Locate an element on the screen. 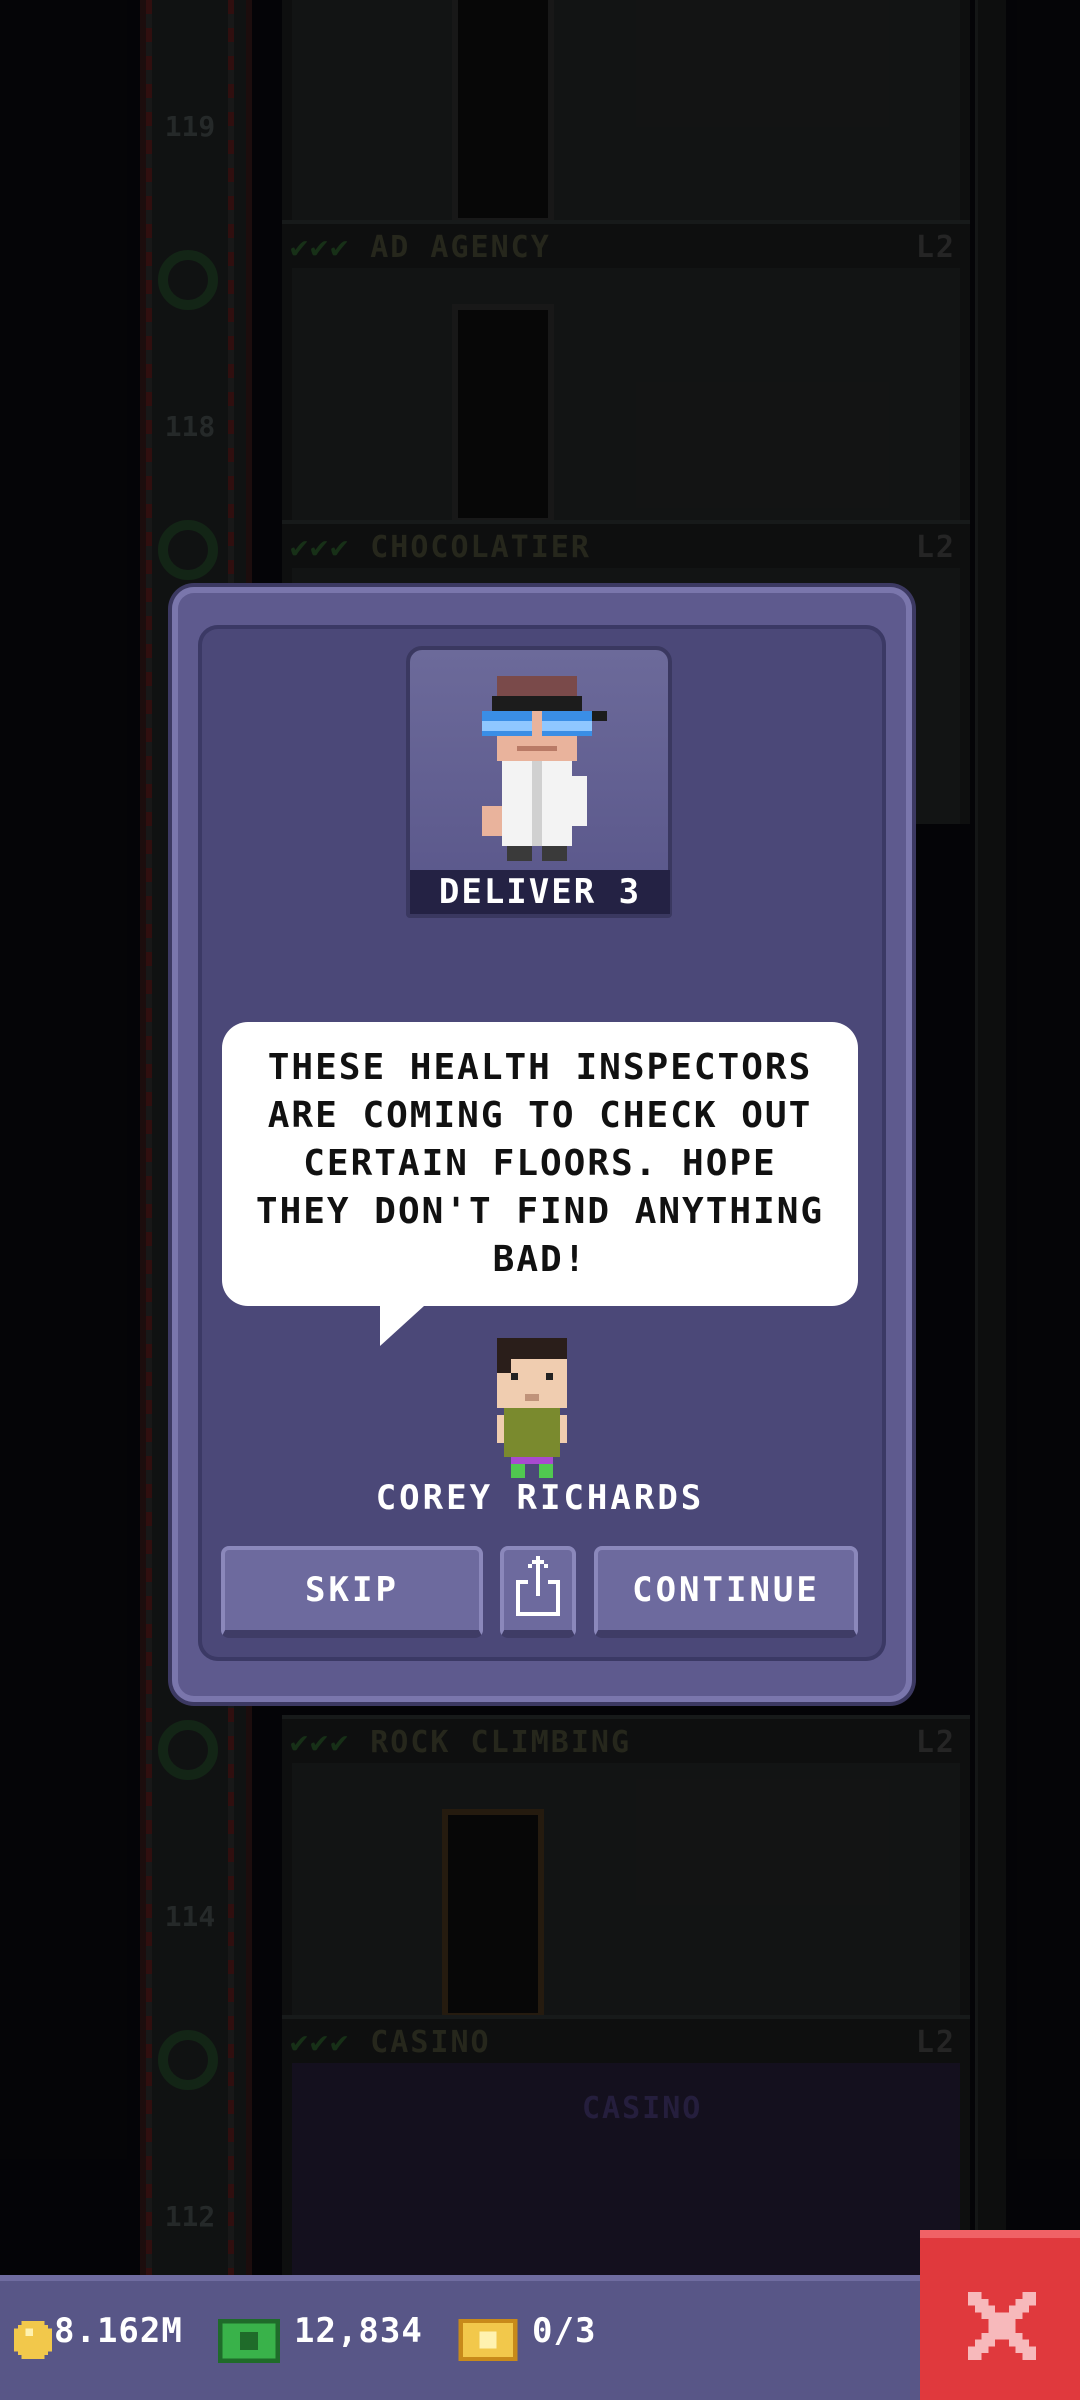  close-button is located at coordinates (1000, 2315).